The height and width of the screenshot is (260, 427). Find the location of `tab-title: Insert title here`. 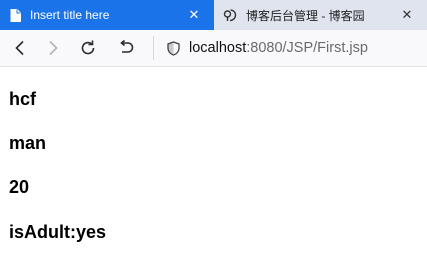

tab-title: Insert title here is located at coordinates (70, 15).